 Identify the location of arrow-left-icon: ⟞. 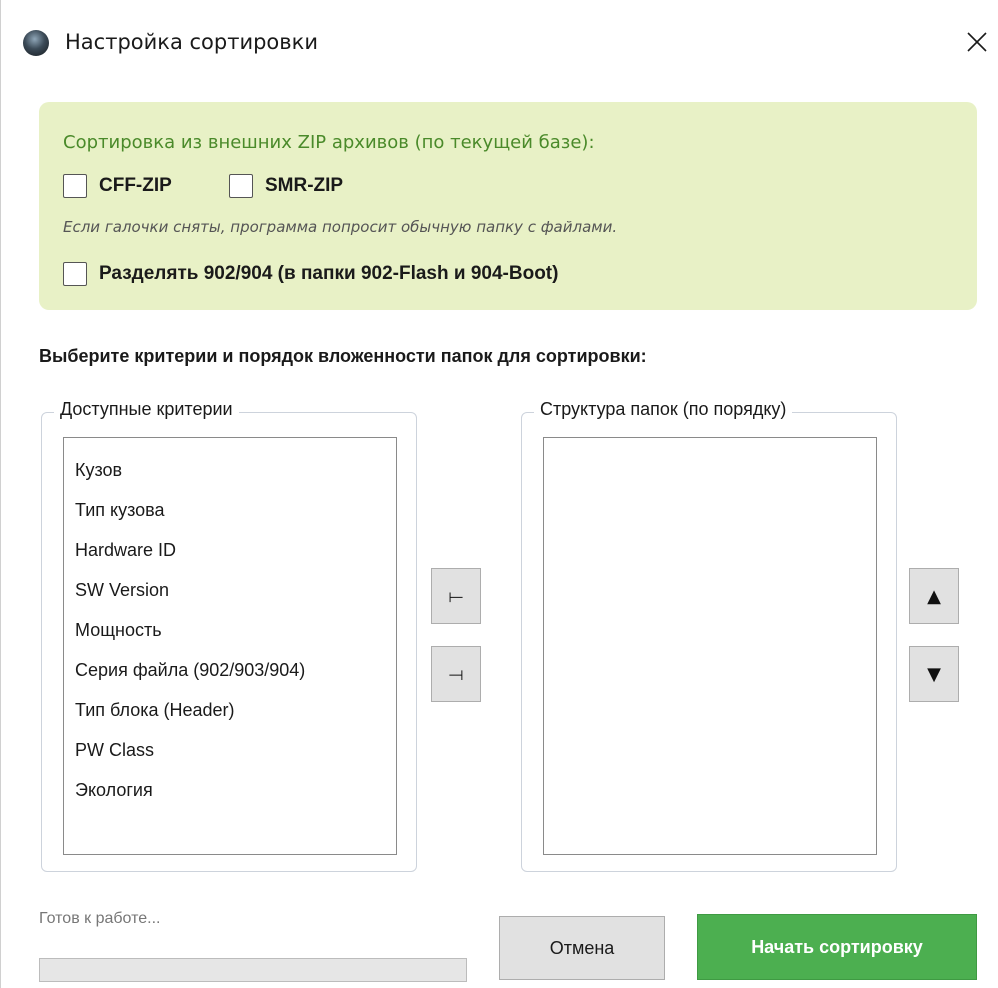
(456, 674).